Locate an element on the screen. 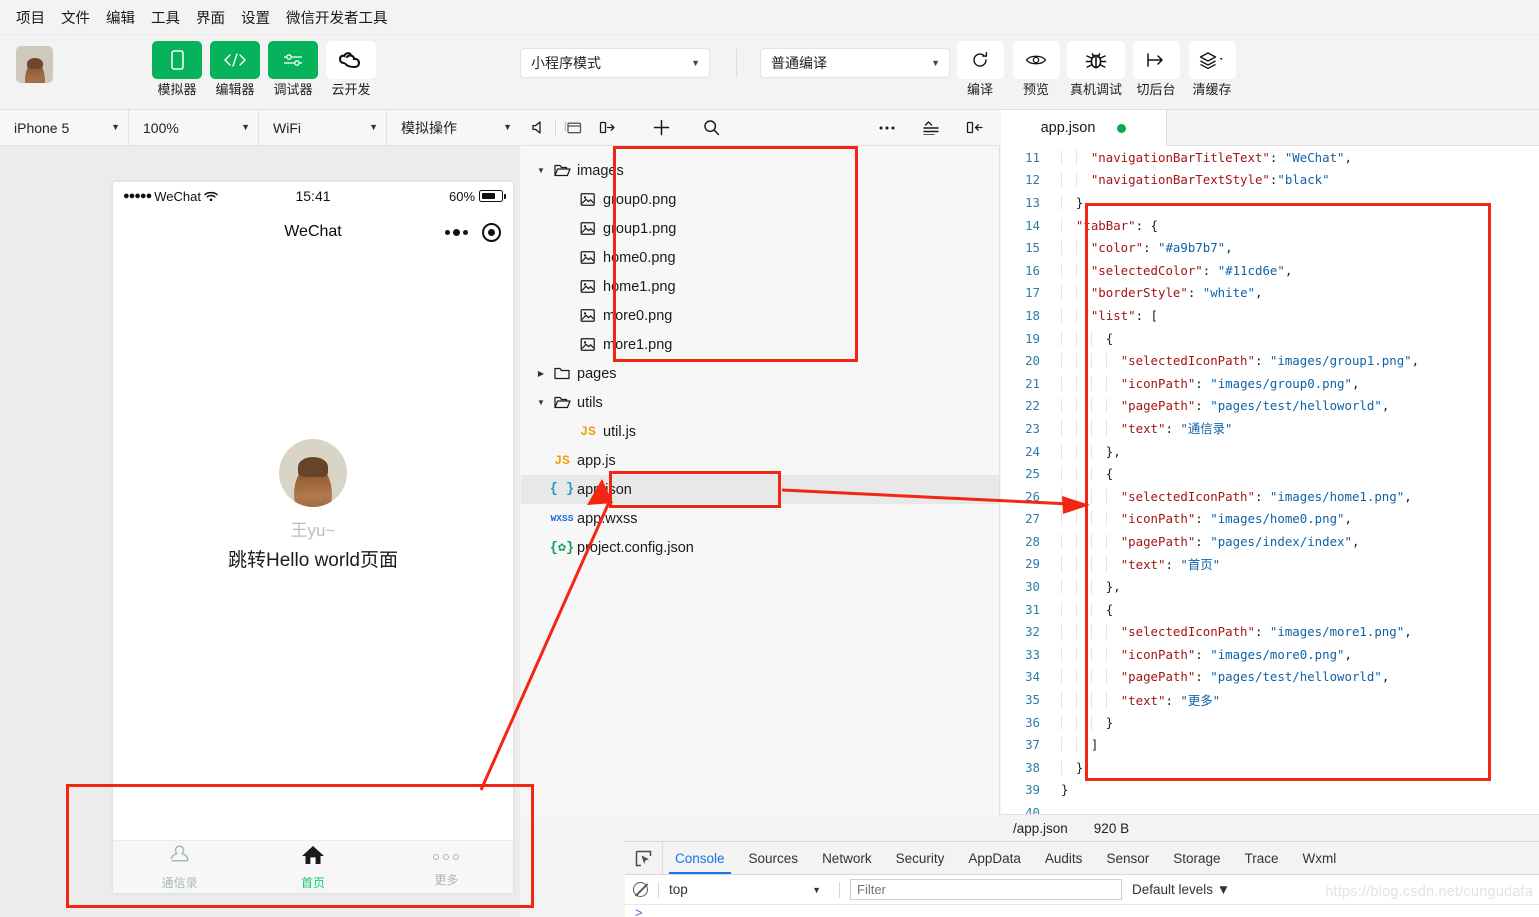 The image size is (1539, 917). menu-item-tools: 工具 is located at coordinates (165, 17).